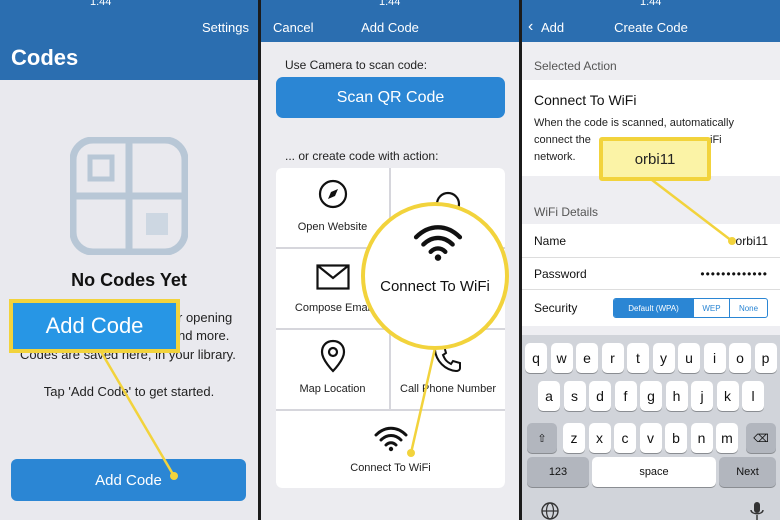  Describe the element at coordinates (765, 358) in the screenshot. I see `key-p: p` at that location.